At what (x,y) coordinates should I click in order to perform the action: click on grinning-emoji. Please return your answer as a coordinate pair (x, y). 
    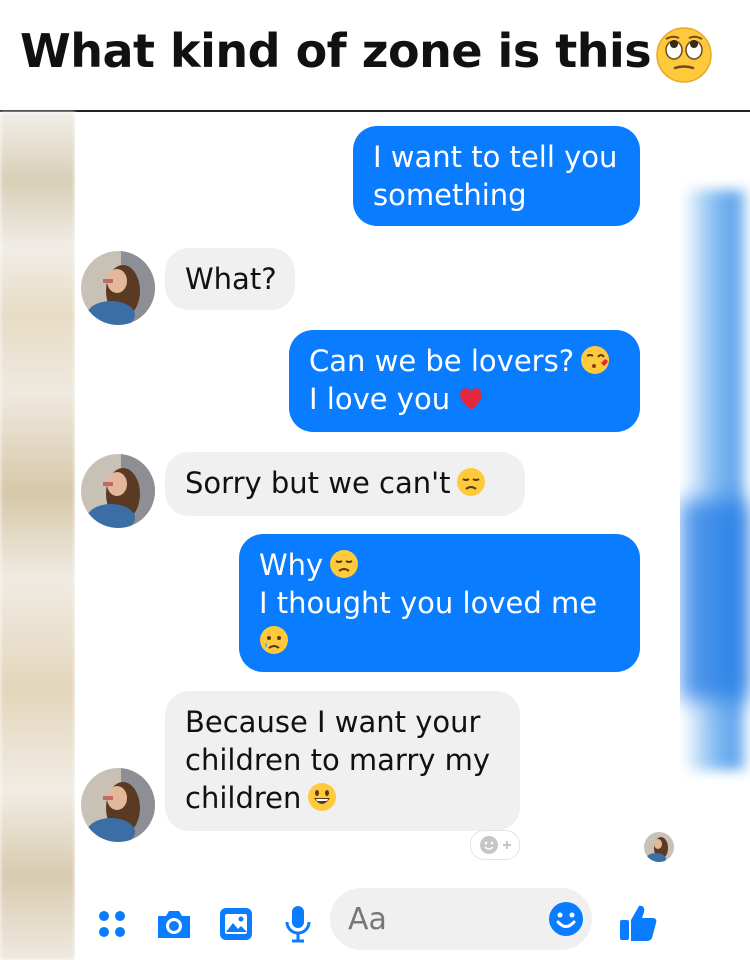
    Looking at the image, I should click on (322, 797).